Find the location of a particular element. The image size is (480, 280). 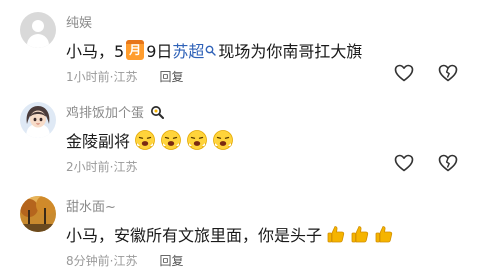

comment-text: 小马，5 月 9日 苏超 现场为你南哥扛大旗 is located at coordinates (214, 50).